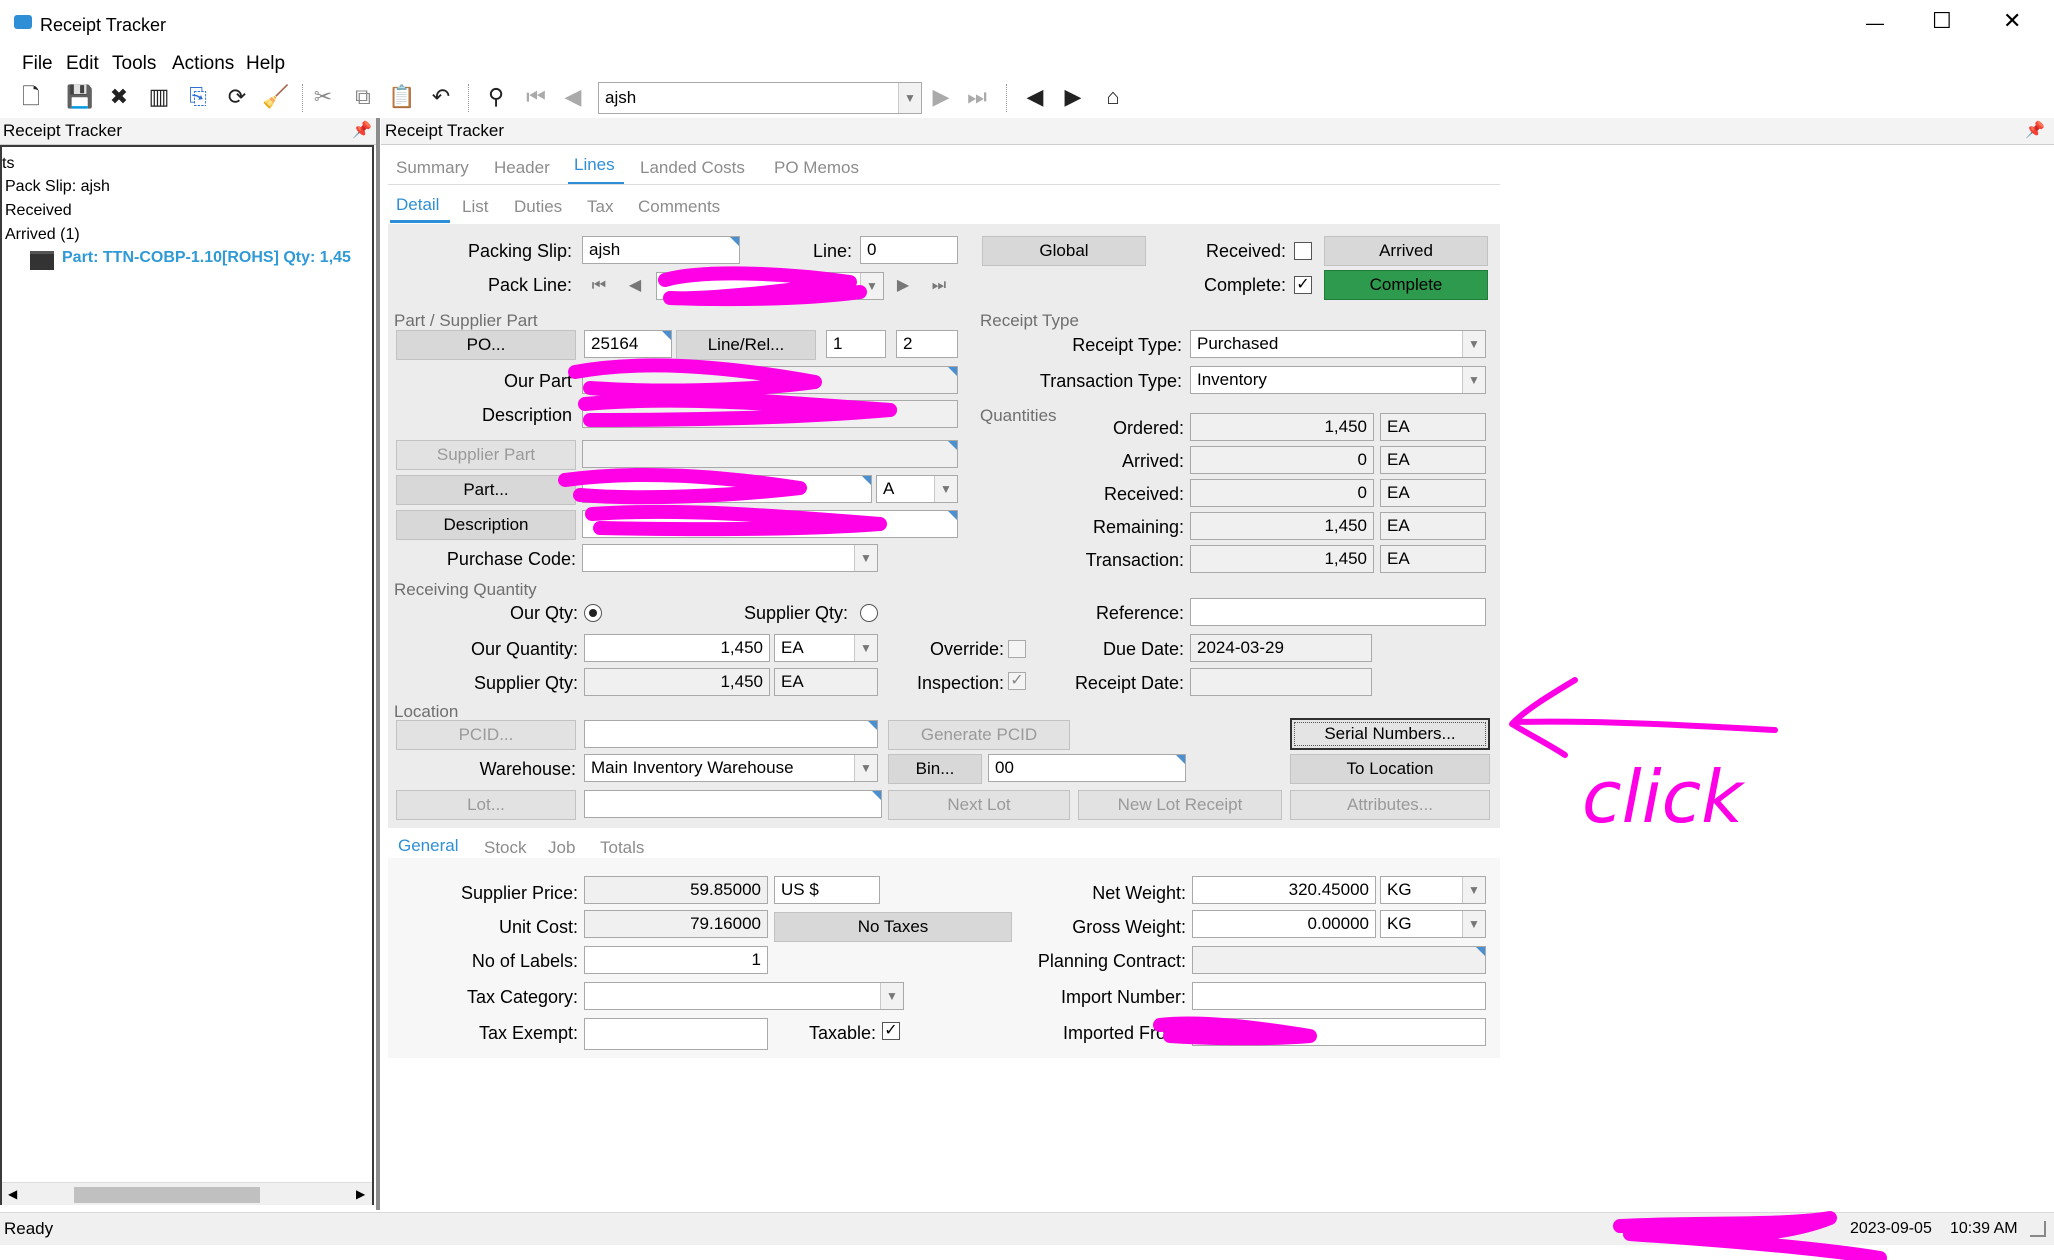  I want to click on click-annotation: click, so click(1643, 758).